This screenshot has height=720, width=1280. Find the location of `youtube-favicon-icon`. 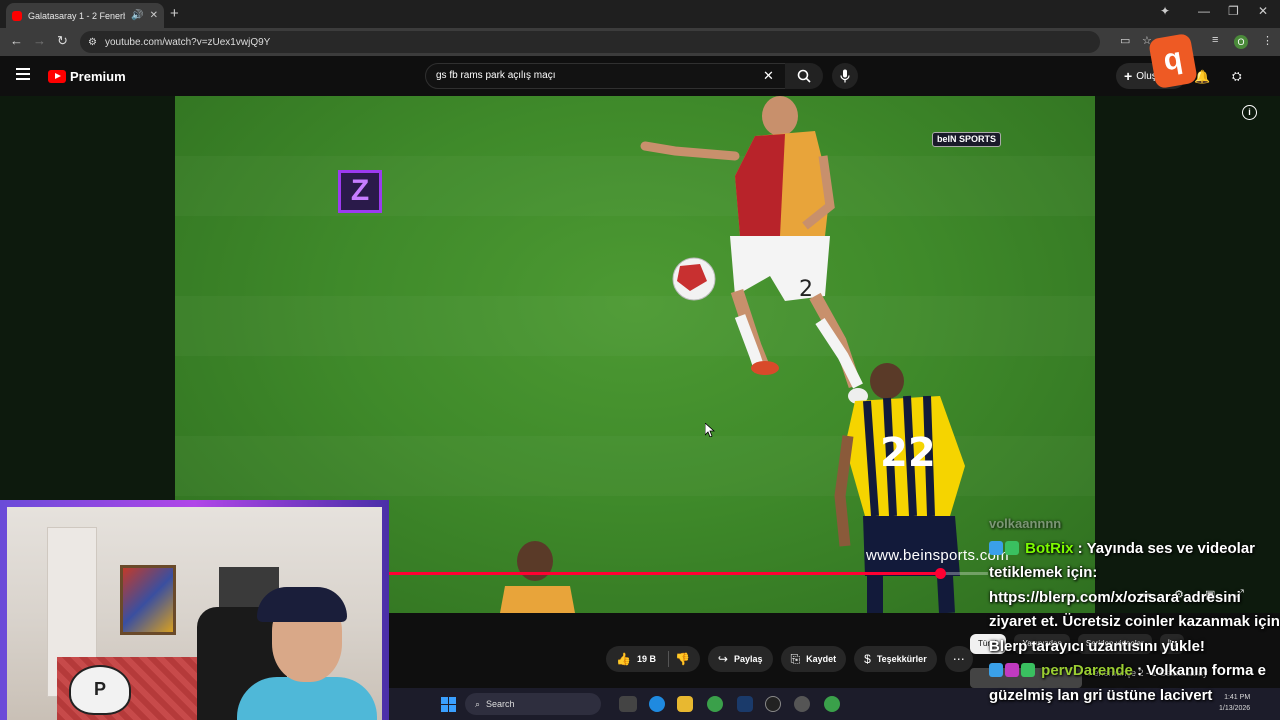

youtube-favicon-icon is located at coordinates (17, 15).